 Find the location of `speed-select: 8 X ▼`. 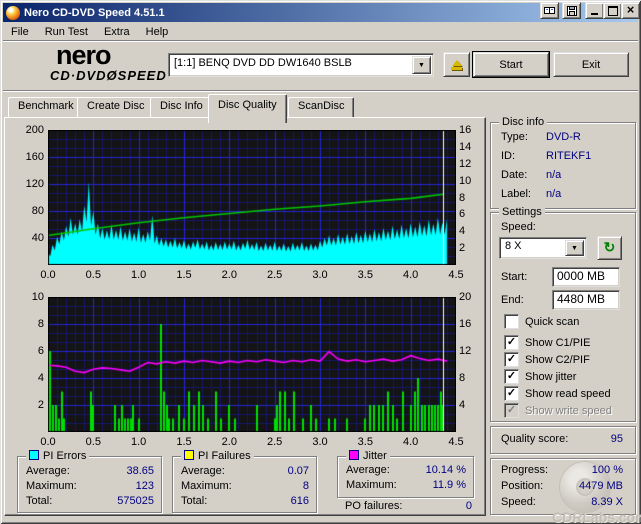

speed-select: 8 X ▼ is located at coordinates (543, 248).